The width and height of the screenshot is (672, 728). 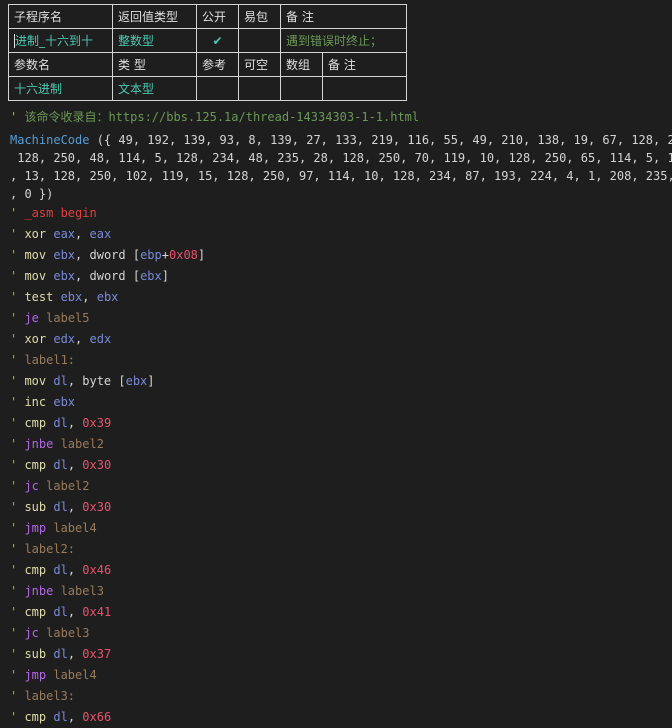 I want to click on asm-token: xor, so click(x=39, y=339).